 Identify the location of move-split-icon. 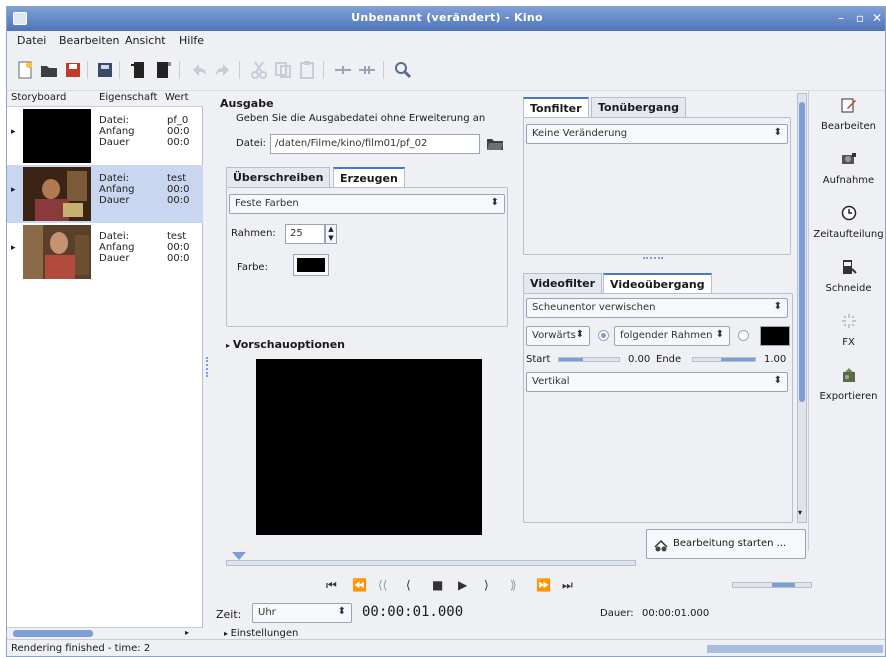
(367, 70).